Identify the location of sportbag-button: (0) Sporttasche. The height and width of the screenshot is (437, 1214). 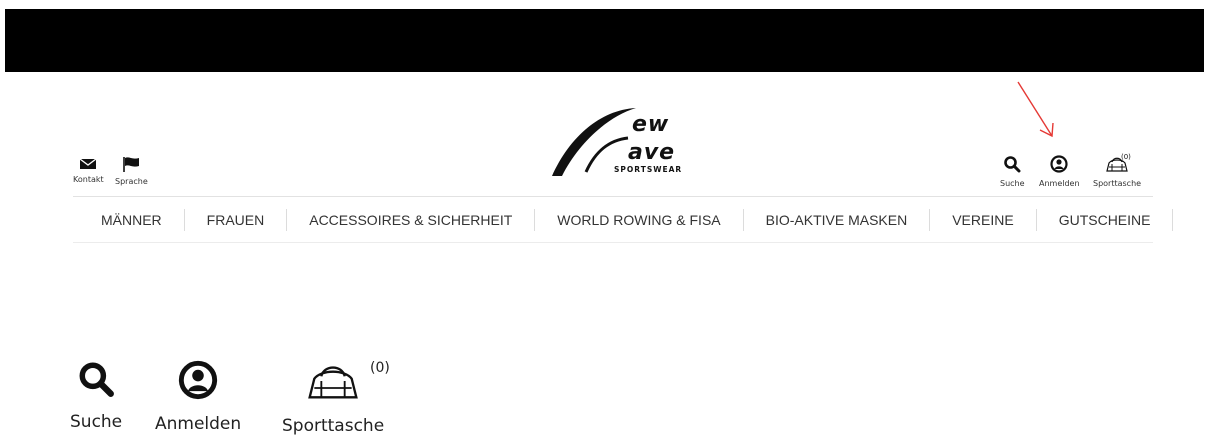
(1117, 170).